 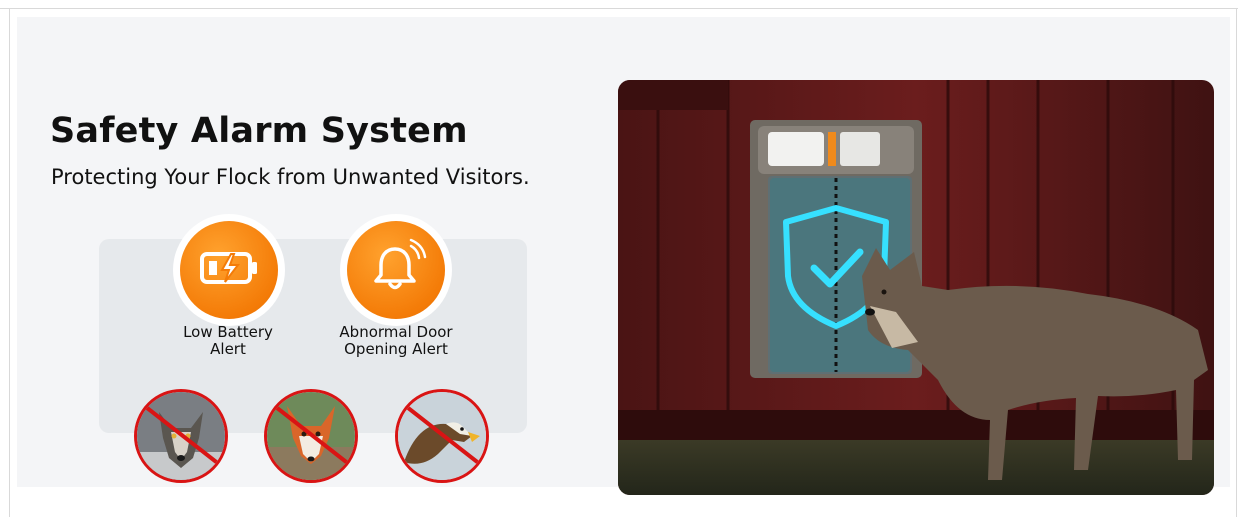 I want to click on low-battery-label-line2: Alert, so click(x=228, y=349).